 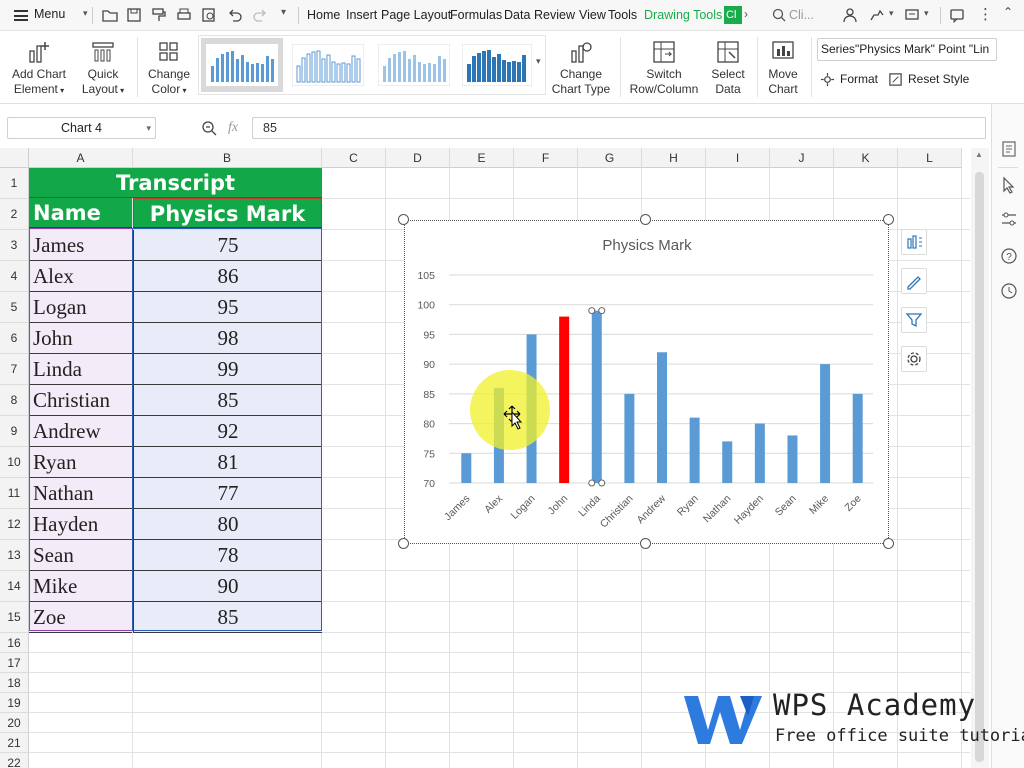 What do you see at coordinates (227, 245) in the screenshot?
I see `cell-physics-mark: 75` at bounding box center [227, 245].